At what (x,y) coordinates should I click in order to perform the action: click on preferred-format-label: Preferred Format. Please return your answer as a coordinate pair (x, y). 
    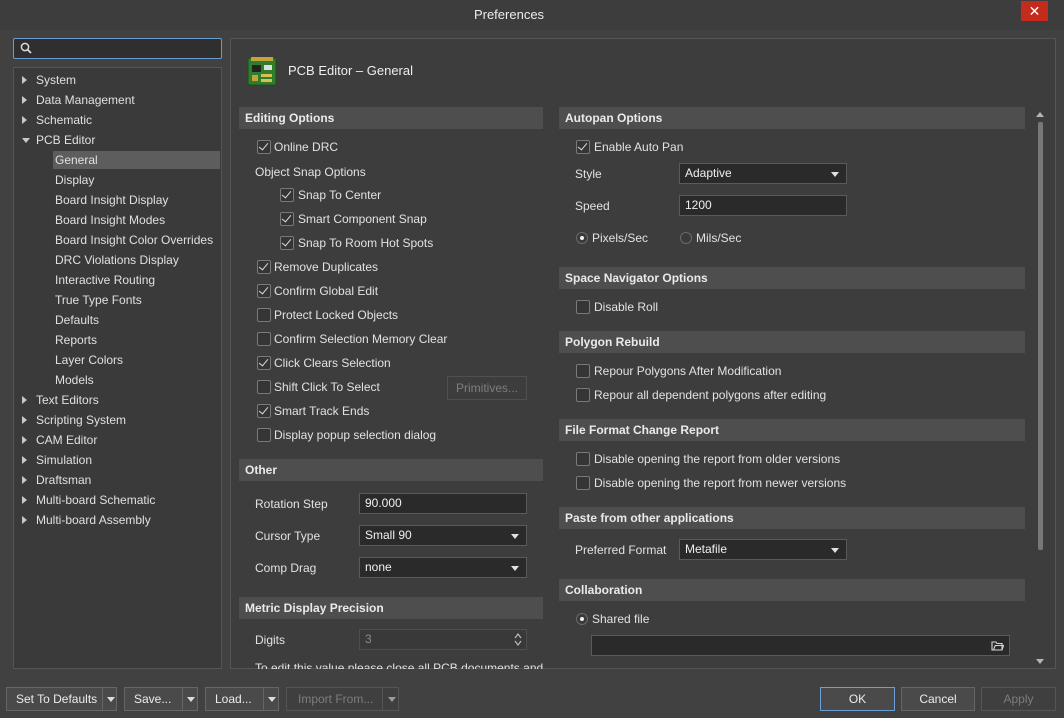
    Looking at the image, I should click on (621, 550).